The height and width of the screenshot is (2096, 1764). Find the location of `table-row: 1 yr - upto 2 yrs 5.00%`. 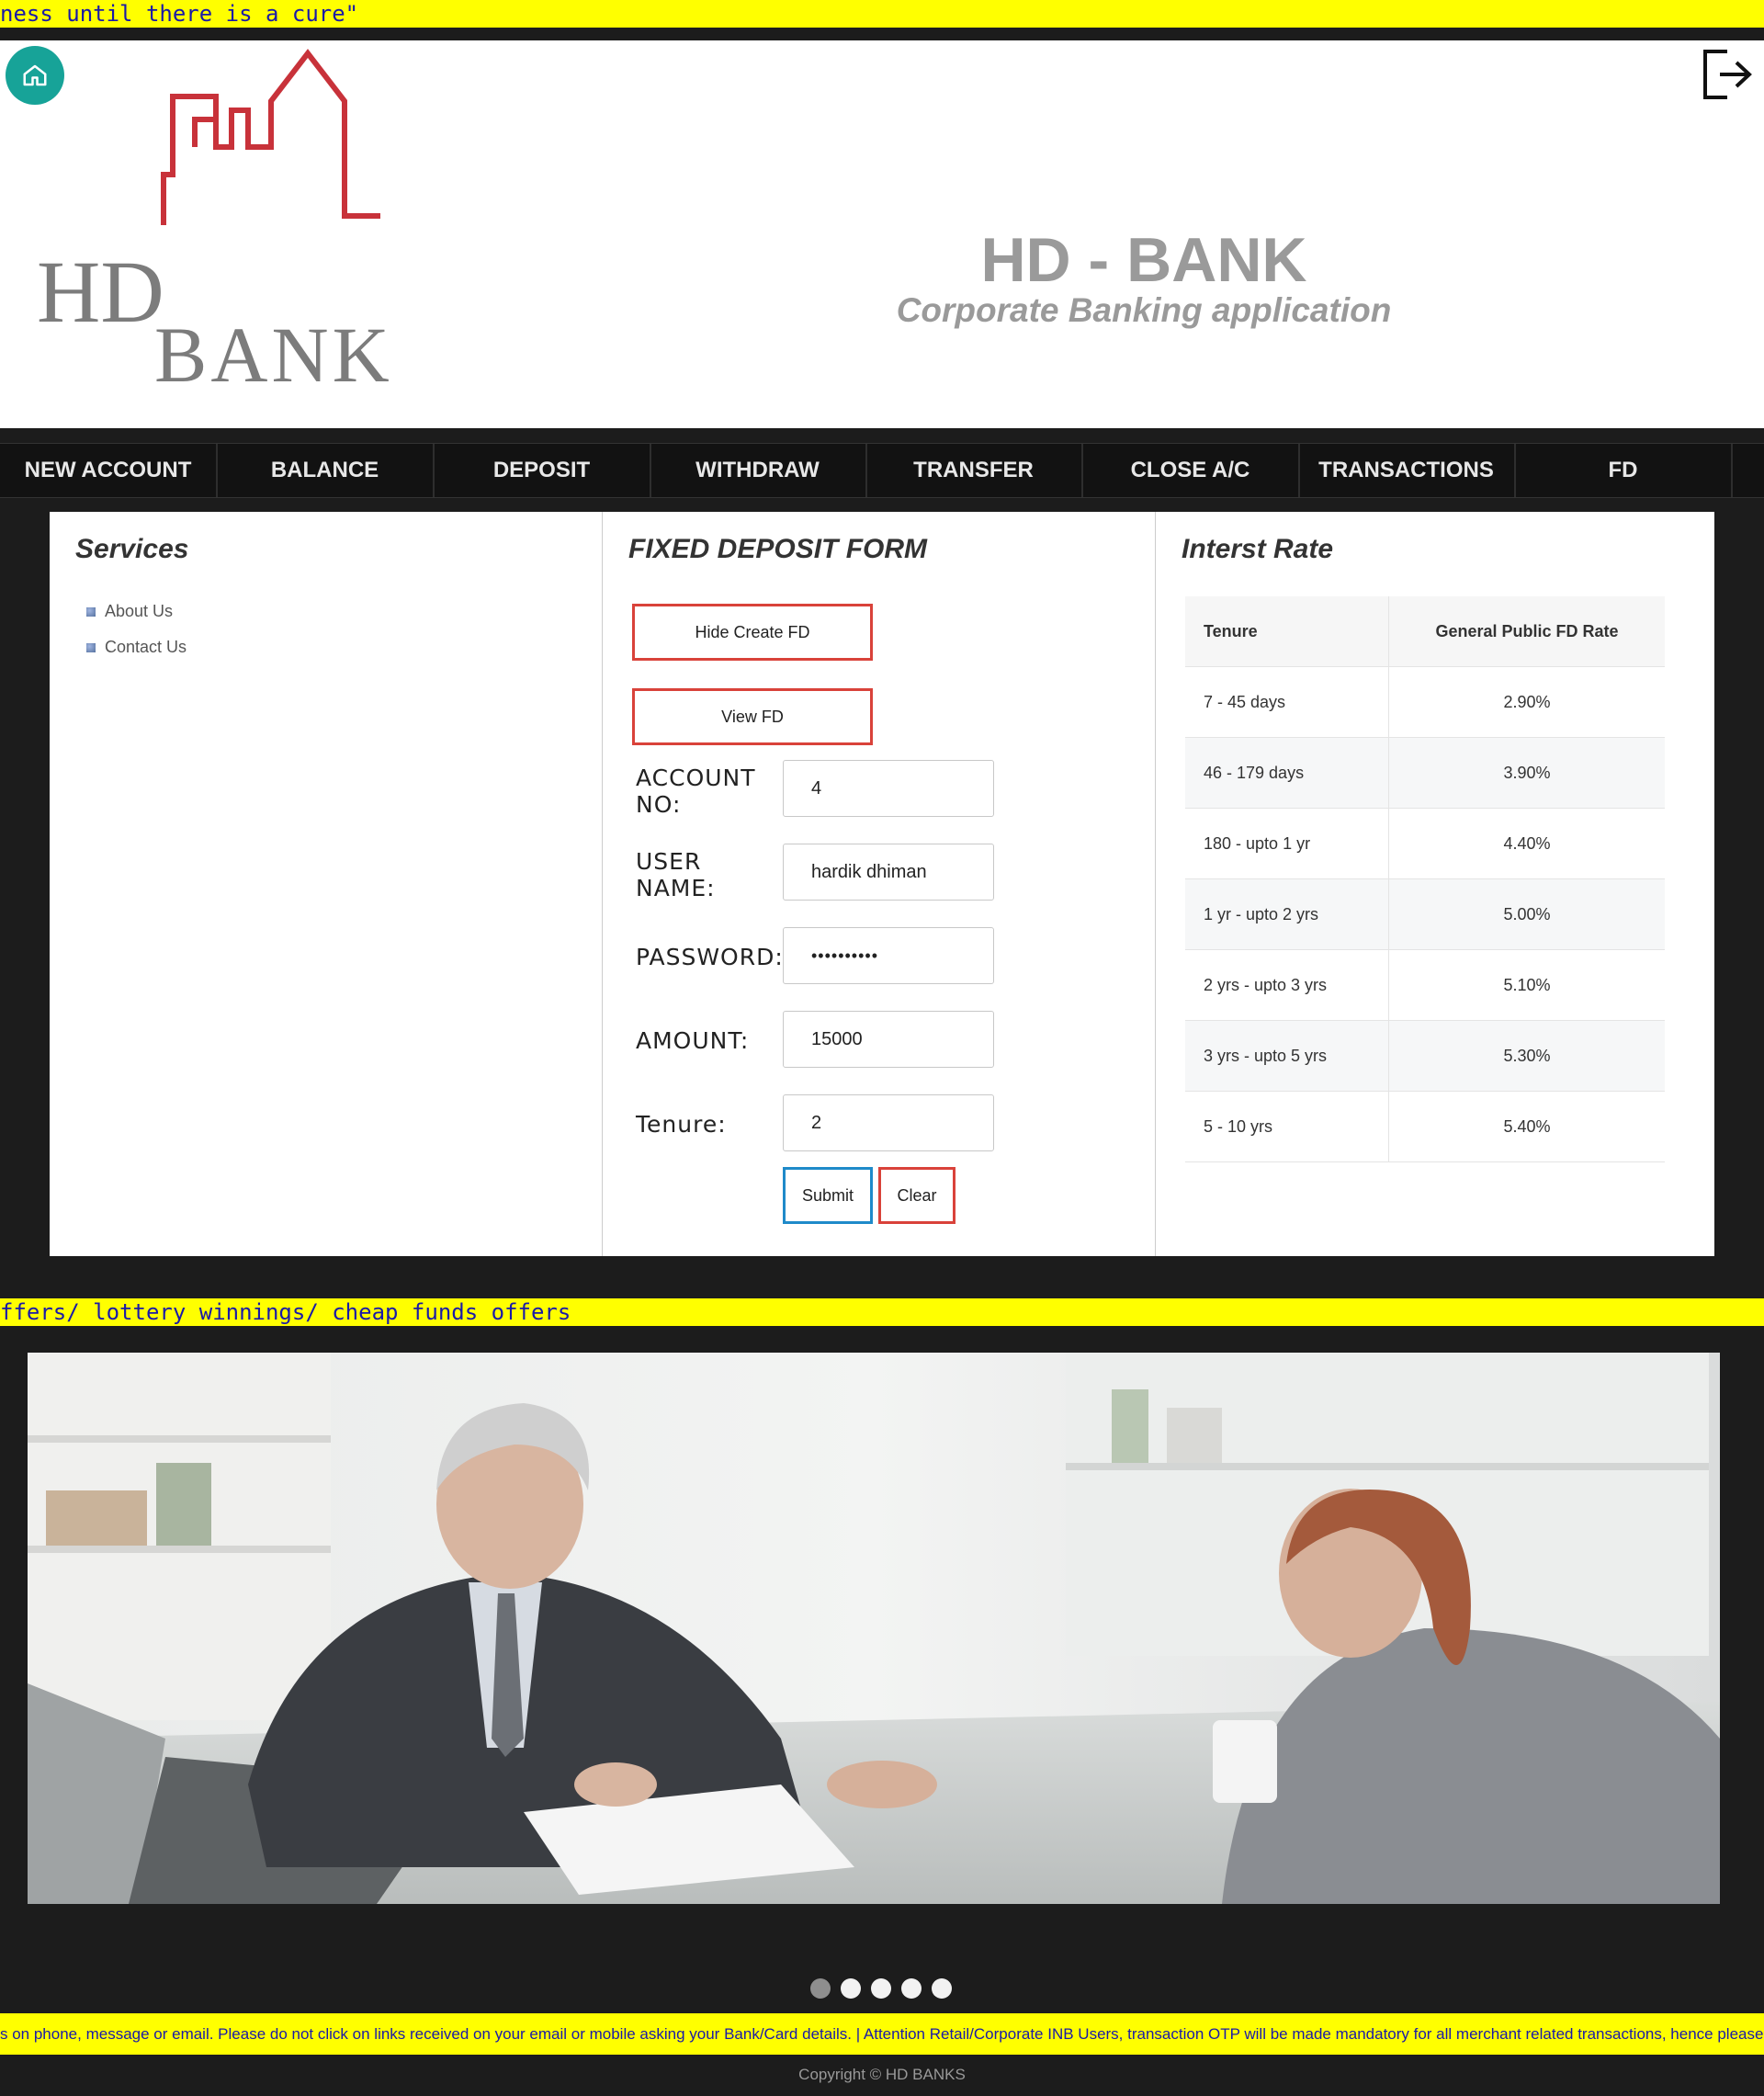

table-row: 1 yr - upto 2 yrs 5.00% is located at coordinates (1425, 914).